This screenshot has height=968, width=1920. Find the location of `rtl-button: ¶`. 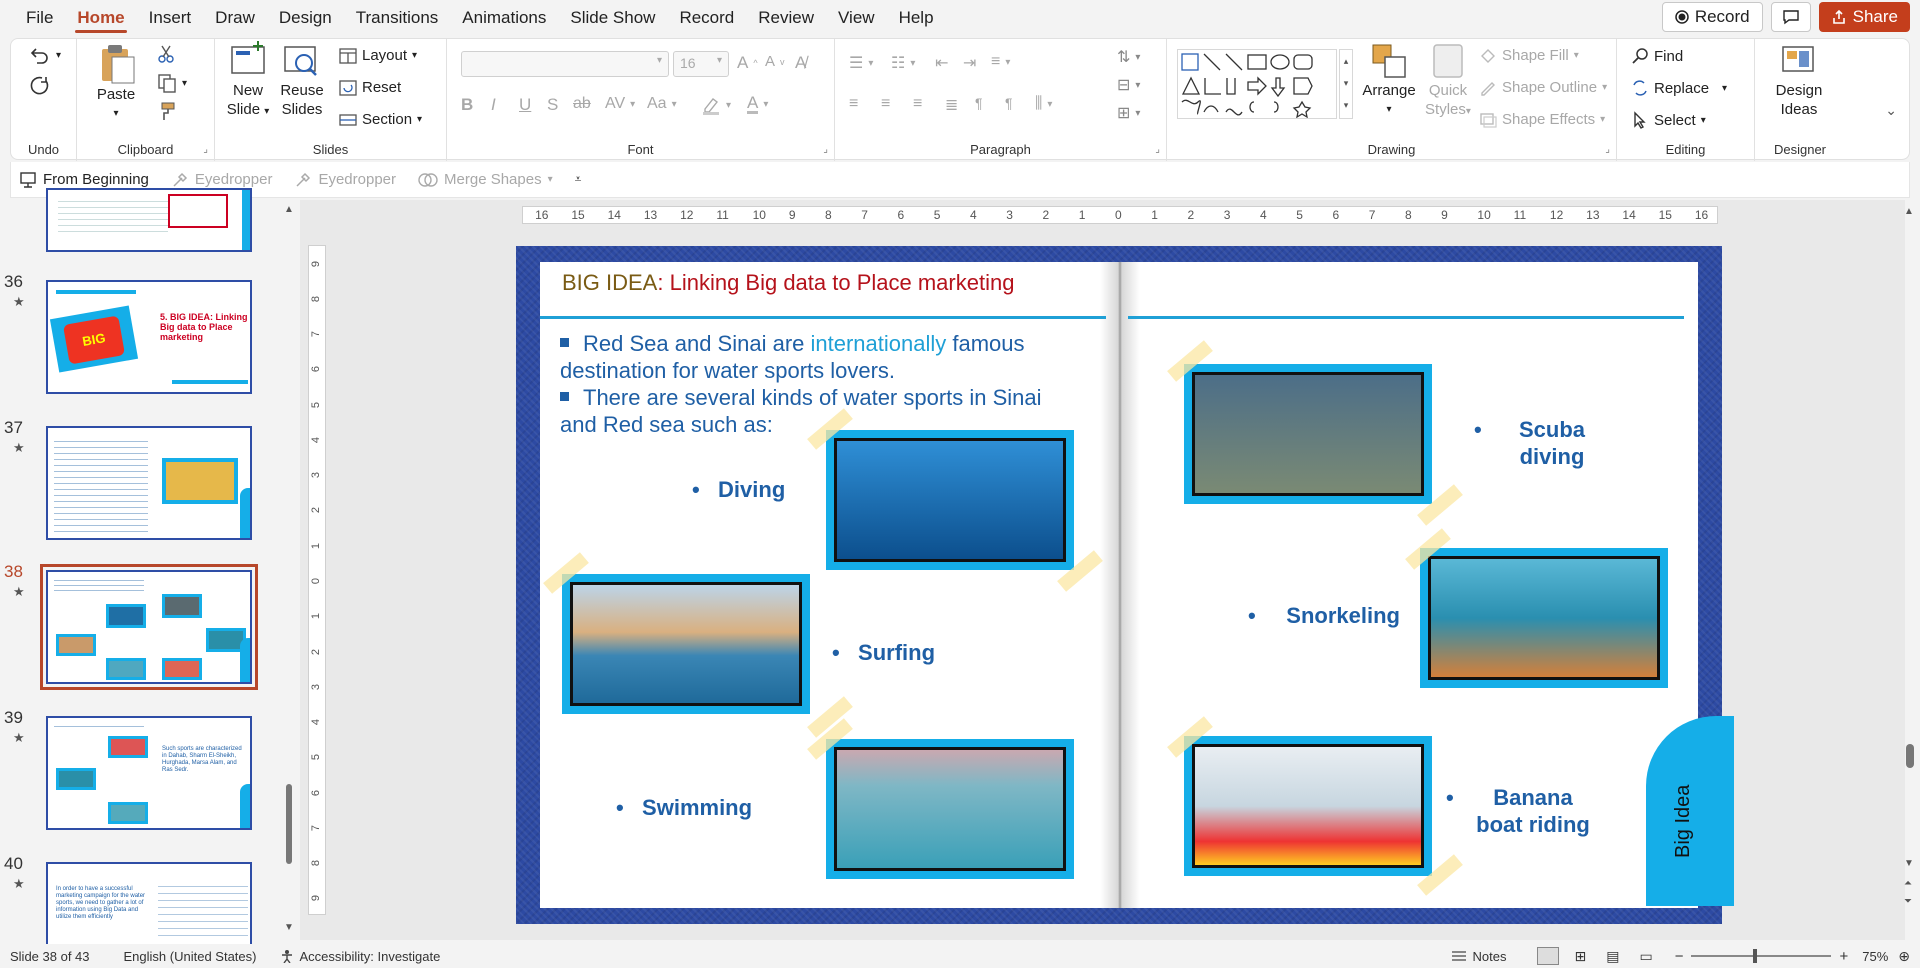

rtl-button: ¶ is located at coordinates (1009, 103).